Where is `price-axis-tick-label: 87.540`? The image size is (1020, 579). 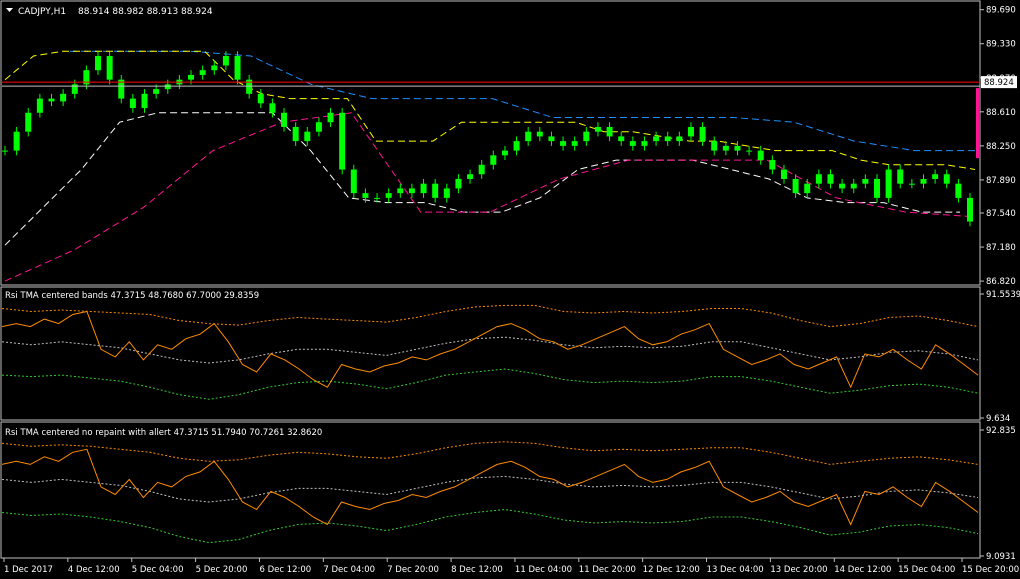
price-axis-tick-label: 87.540 is located at coordinates (1001, 214).